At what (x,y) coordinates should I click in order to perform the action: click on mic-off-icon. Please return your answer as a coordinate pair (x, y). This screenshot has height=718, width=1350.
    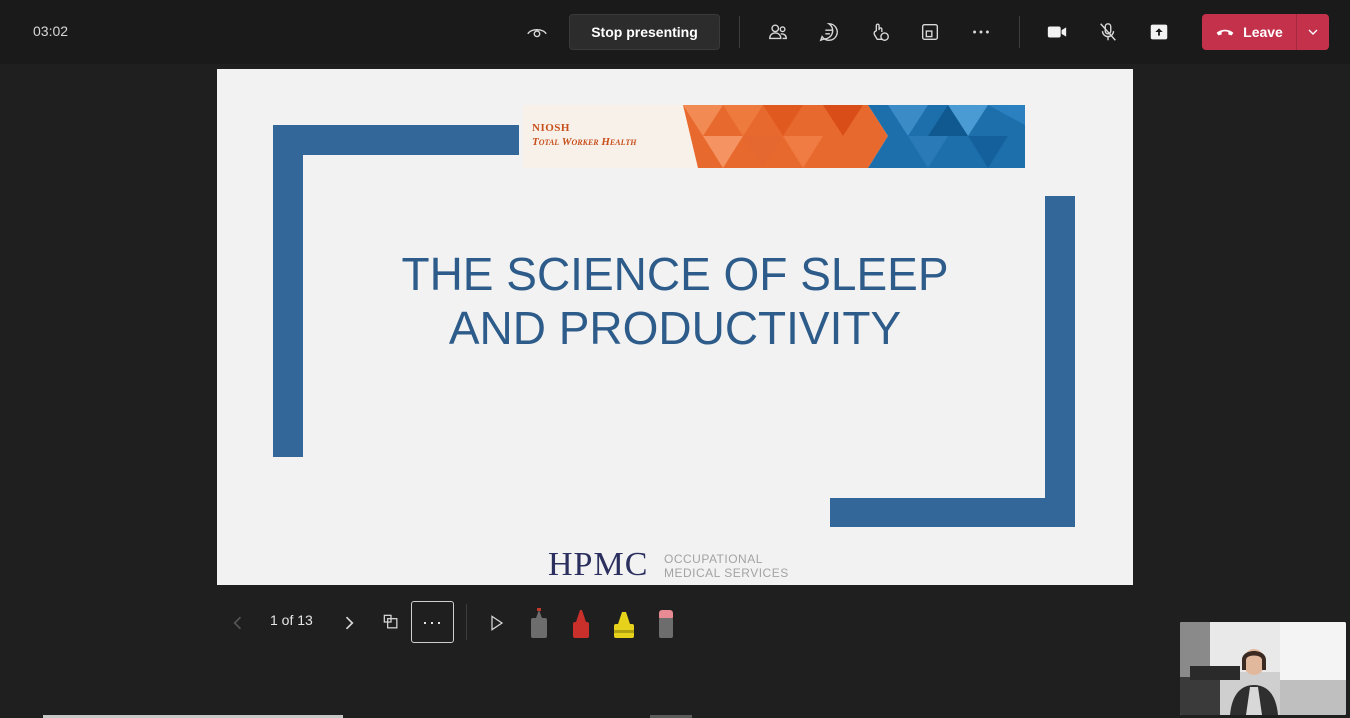
    Looking at the image, I should click on (1108, 32).